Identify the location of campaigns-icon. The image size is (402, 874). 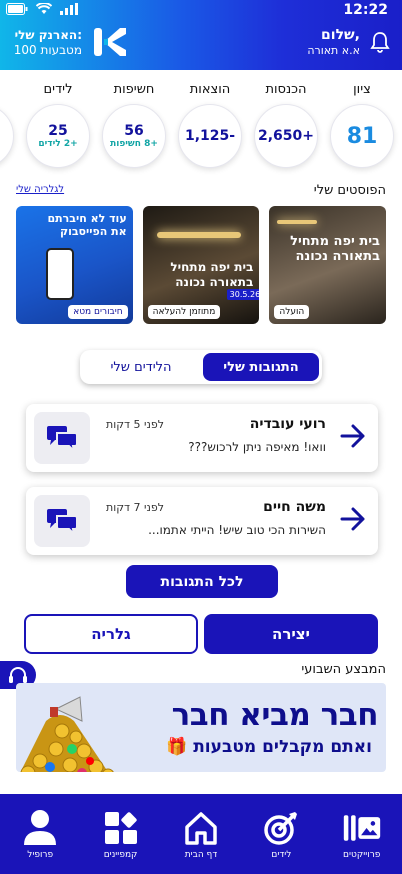
(121, 828).